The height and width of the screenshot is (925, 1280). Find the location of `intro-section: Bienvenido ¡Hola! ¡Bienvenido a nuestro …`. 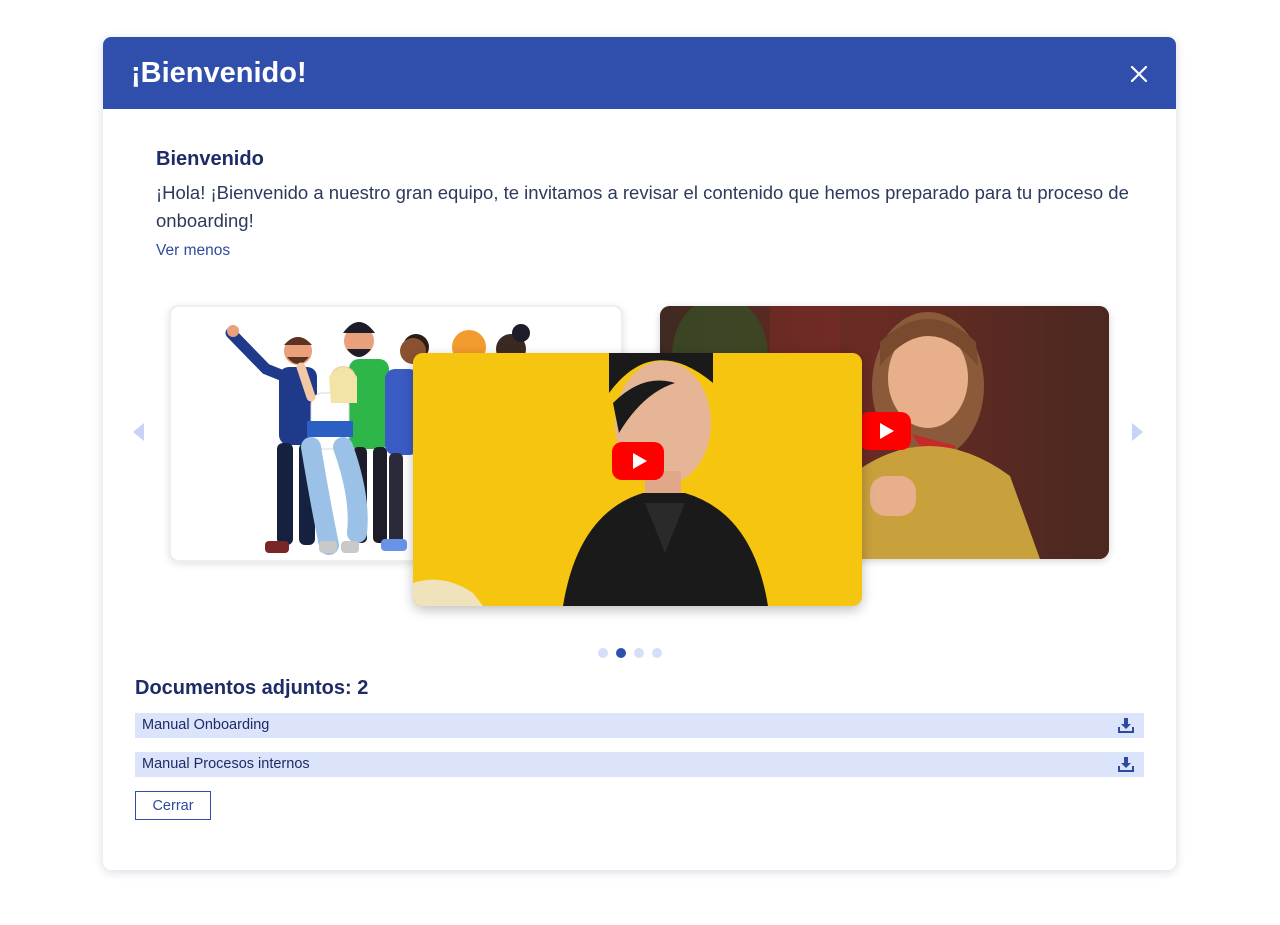

intro-section: Bienvenido ¡Hola! ¡Bienvenido a nuestro … is located at coordinates (646, 203).